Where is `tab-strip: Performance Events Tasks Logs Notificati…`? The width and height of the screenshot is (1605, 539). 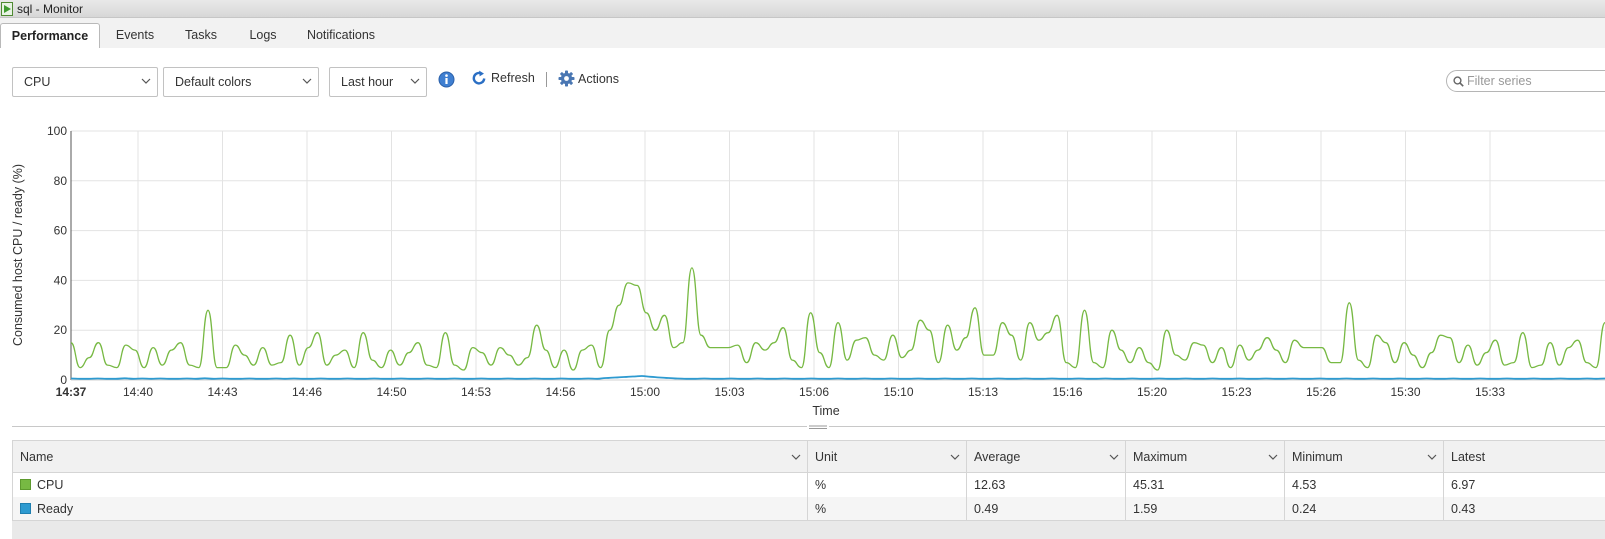
tab-strip: Performance Events Tasks Logs Notificati… is located at coordinates (802, 33).